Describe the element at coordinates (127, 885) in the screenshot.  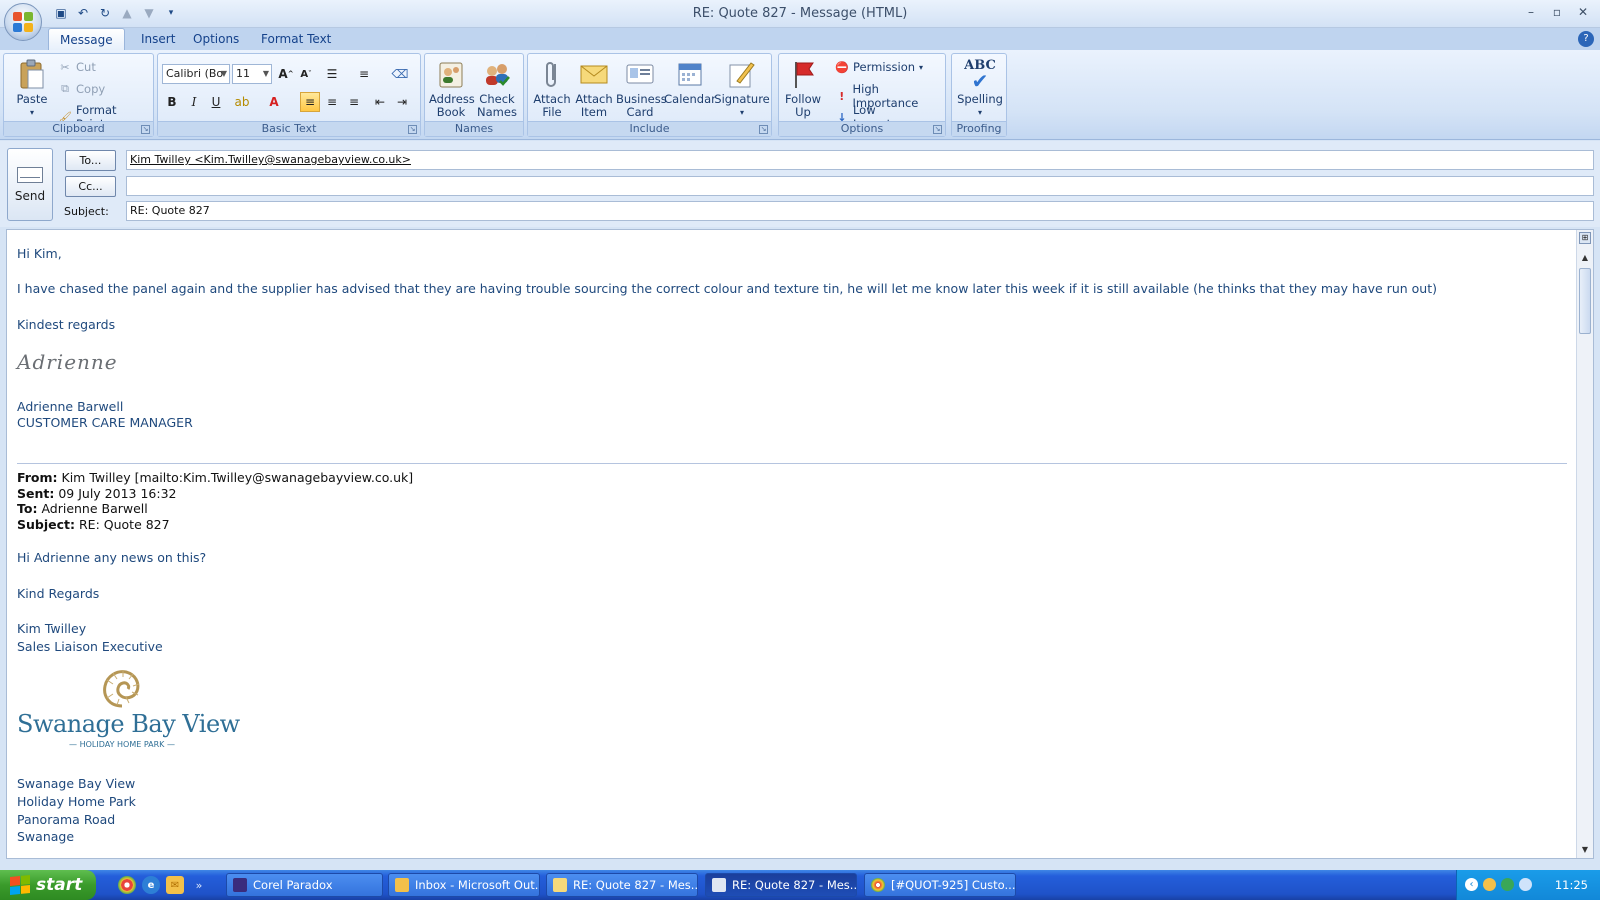
I see `chrome-icon` at that location.